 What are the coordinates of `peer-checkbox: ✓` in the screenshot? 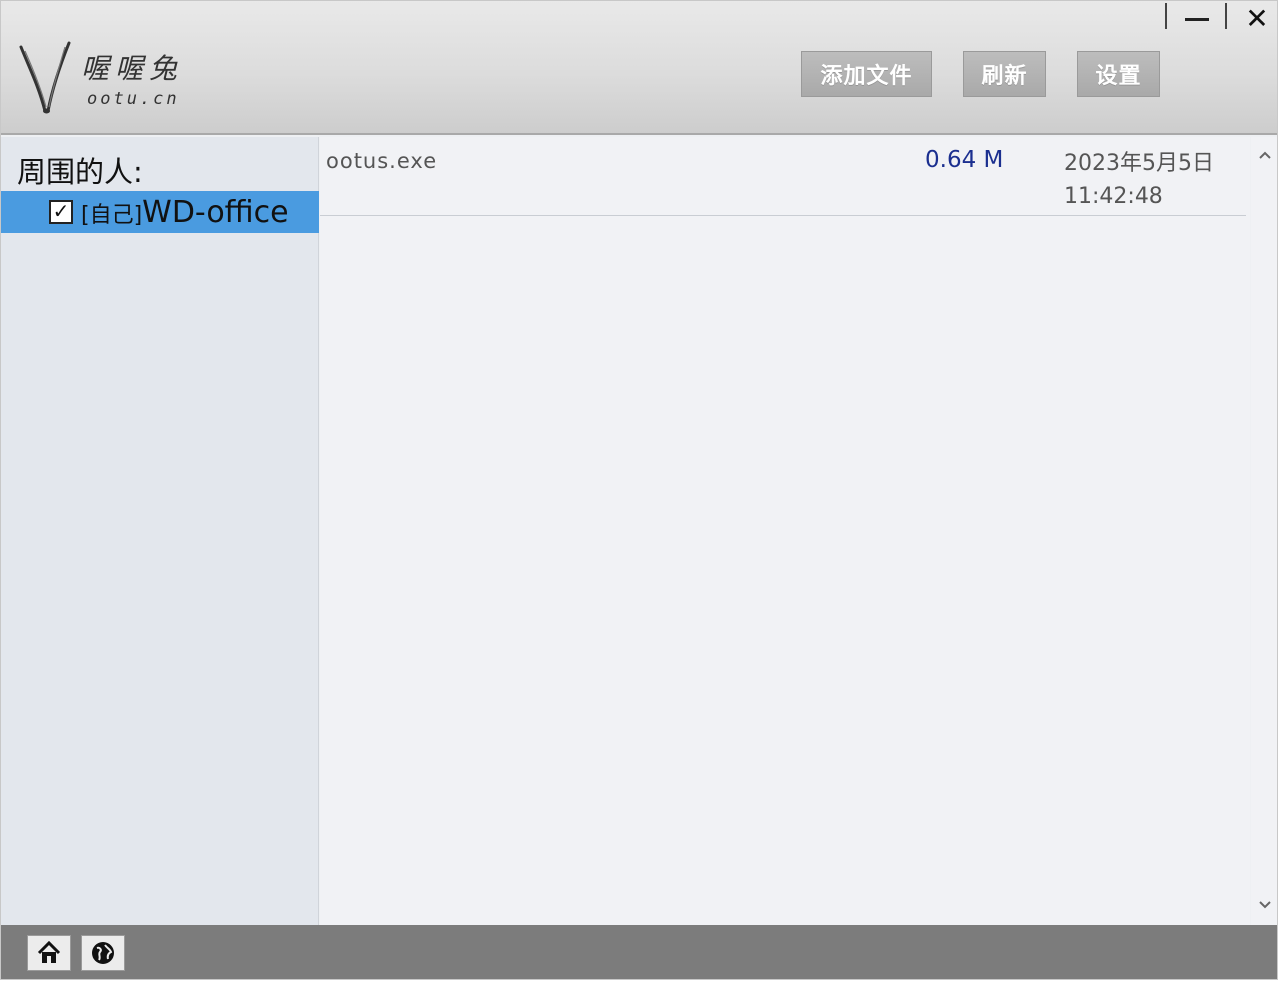 It's located at (61, 212).